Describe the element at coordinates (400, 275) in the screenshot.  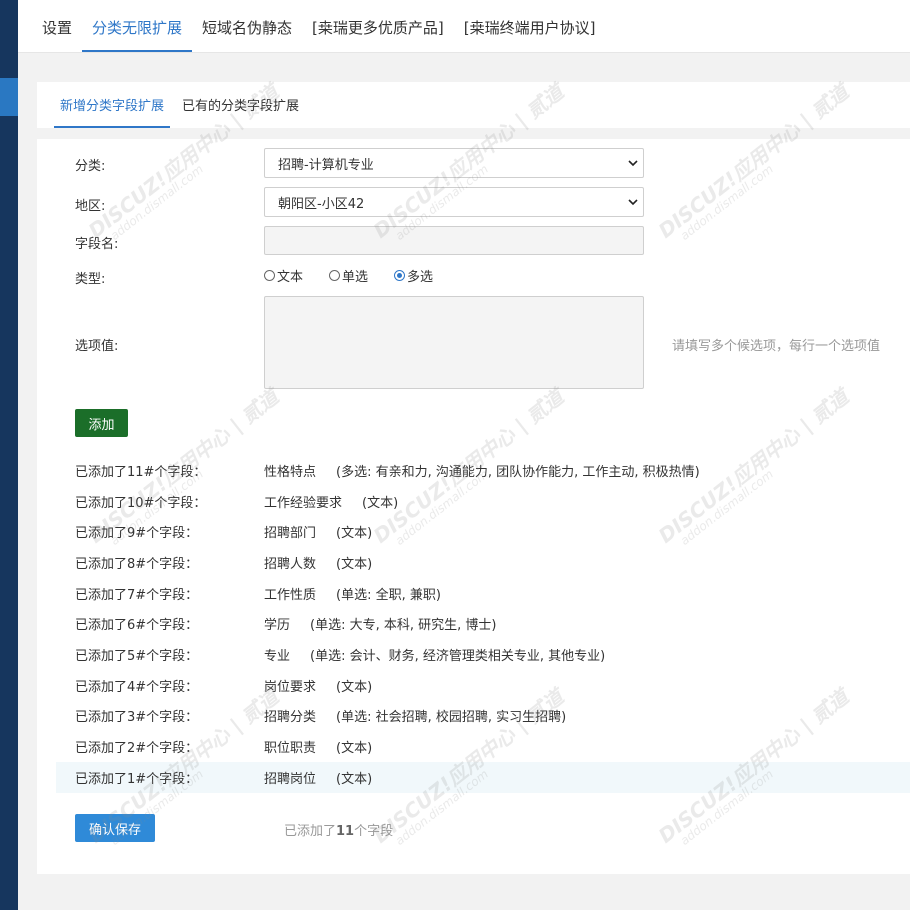
I see `radio-checked-icon` at that location.